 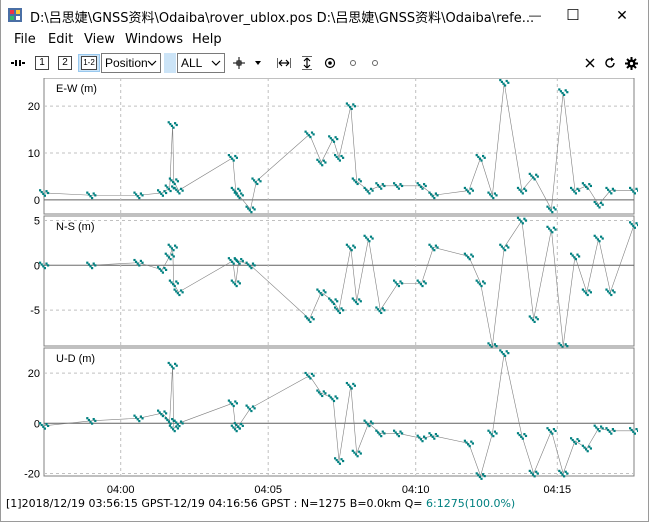 I want to click on x-tick-label: 04:00, so click(x=121, y=490).